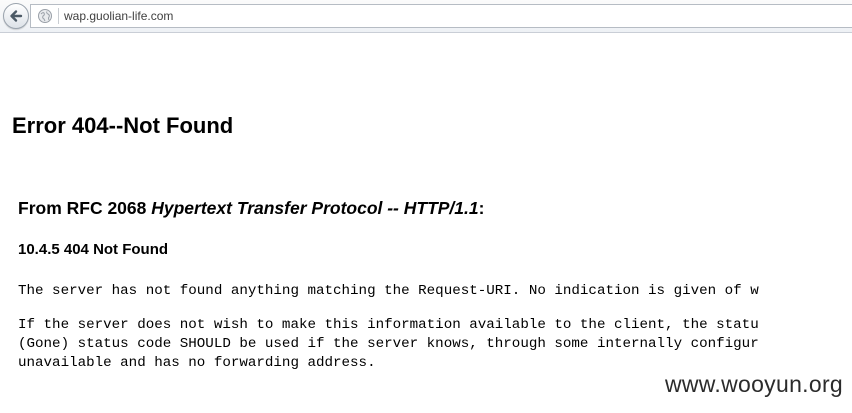 The height and width of the screenshot is (413, 852). Describe the element at coordinates (753, 384) in the screenshot. I see `watermark: www.wooyun.org` at that location.